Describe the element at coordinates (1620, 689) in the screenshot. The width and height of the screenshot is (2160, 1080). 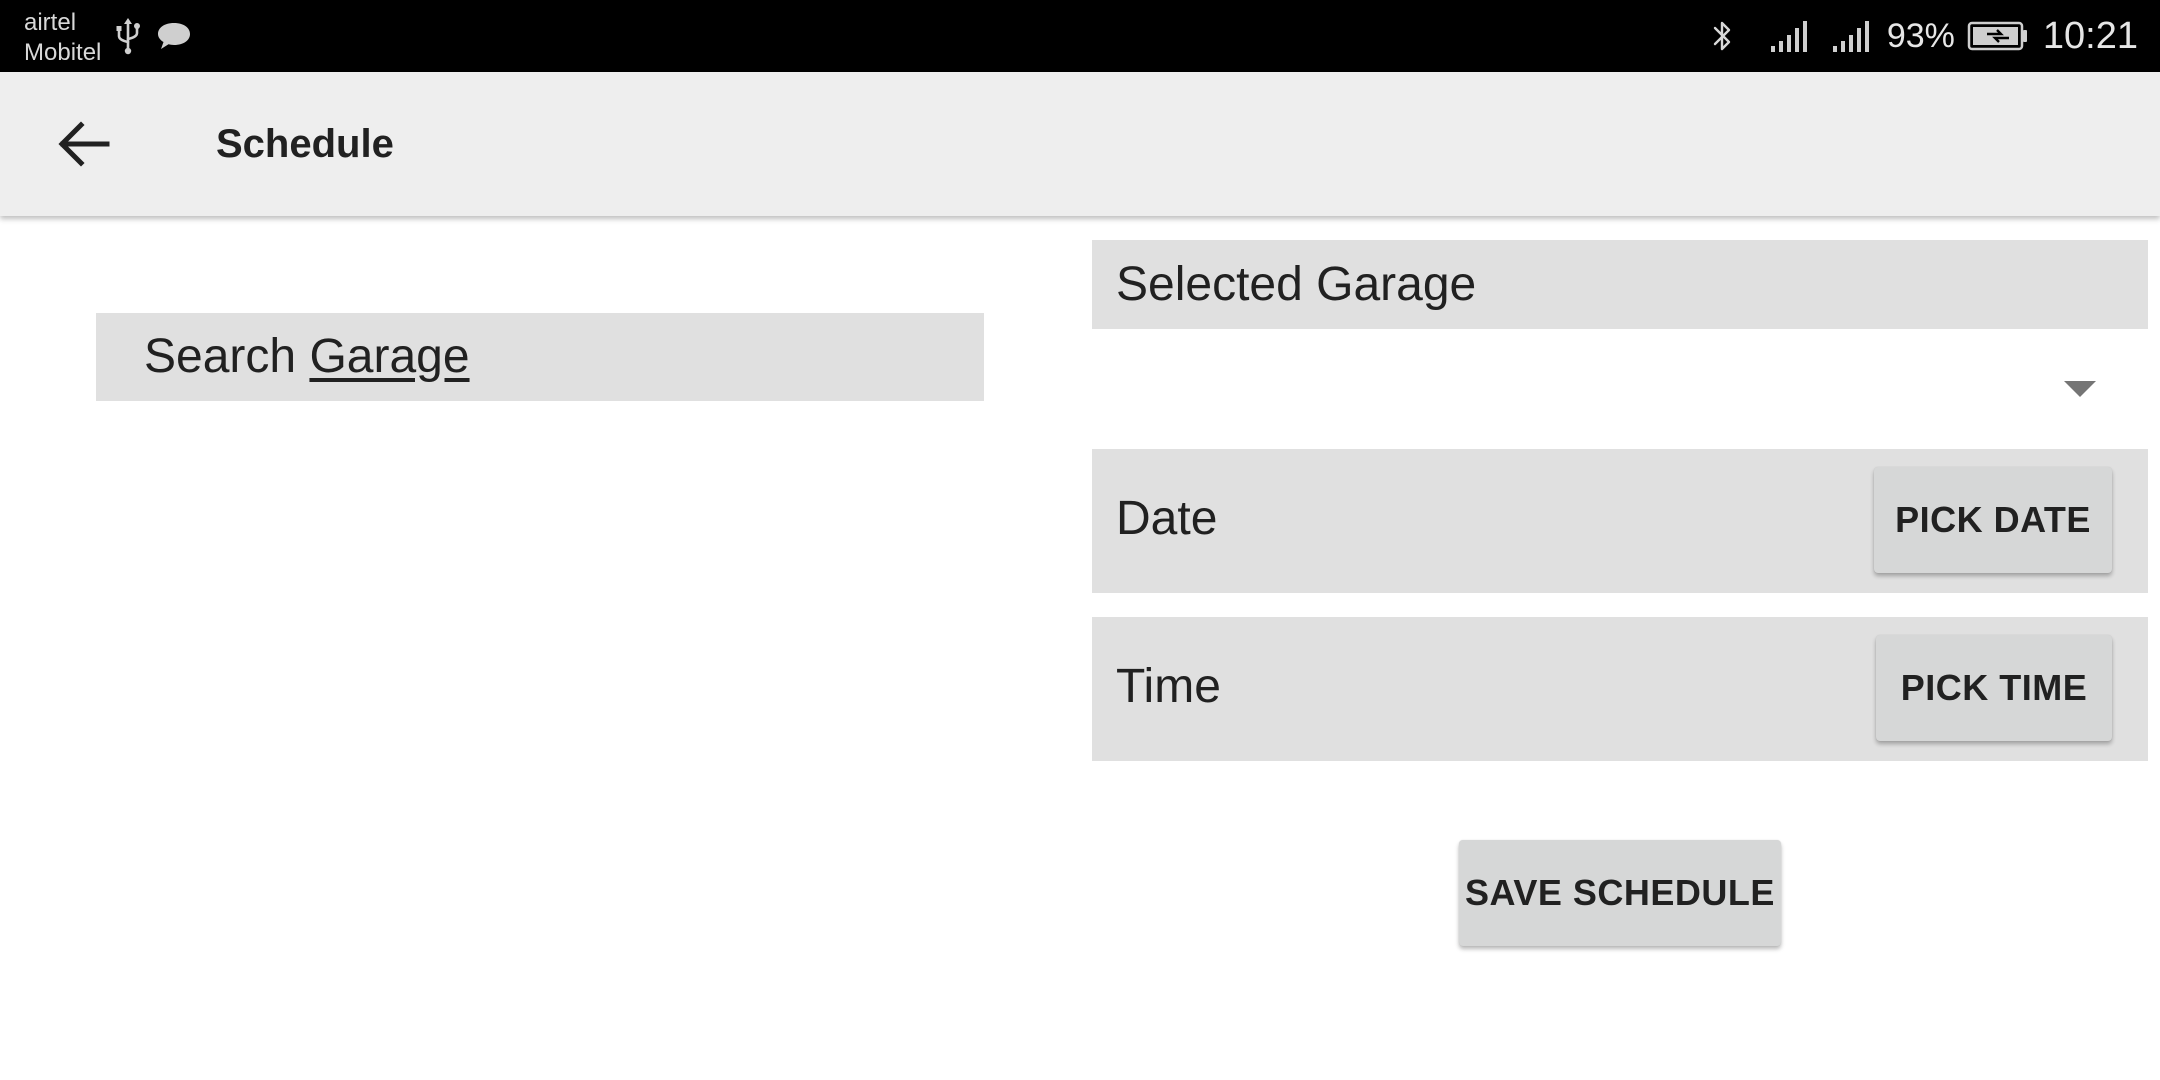
I see `time-row: Time PICK TIME` at that location.